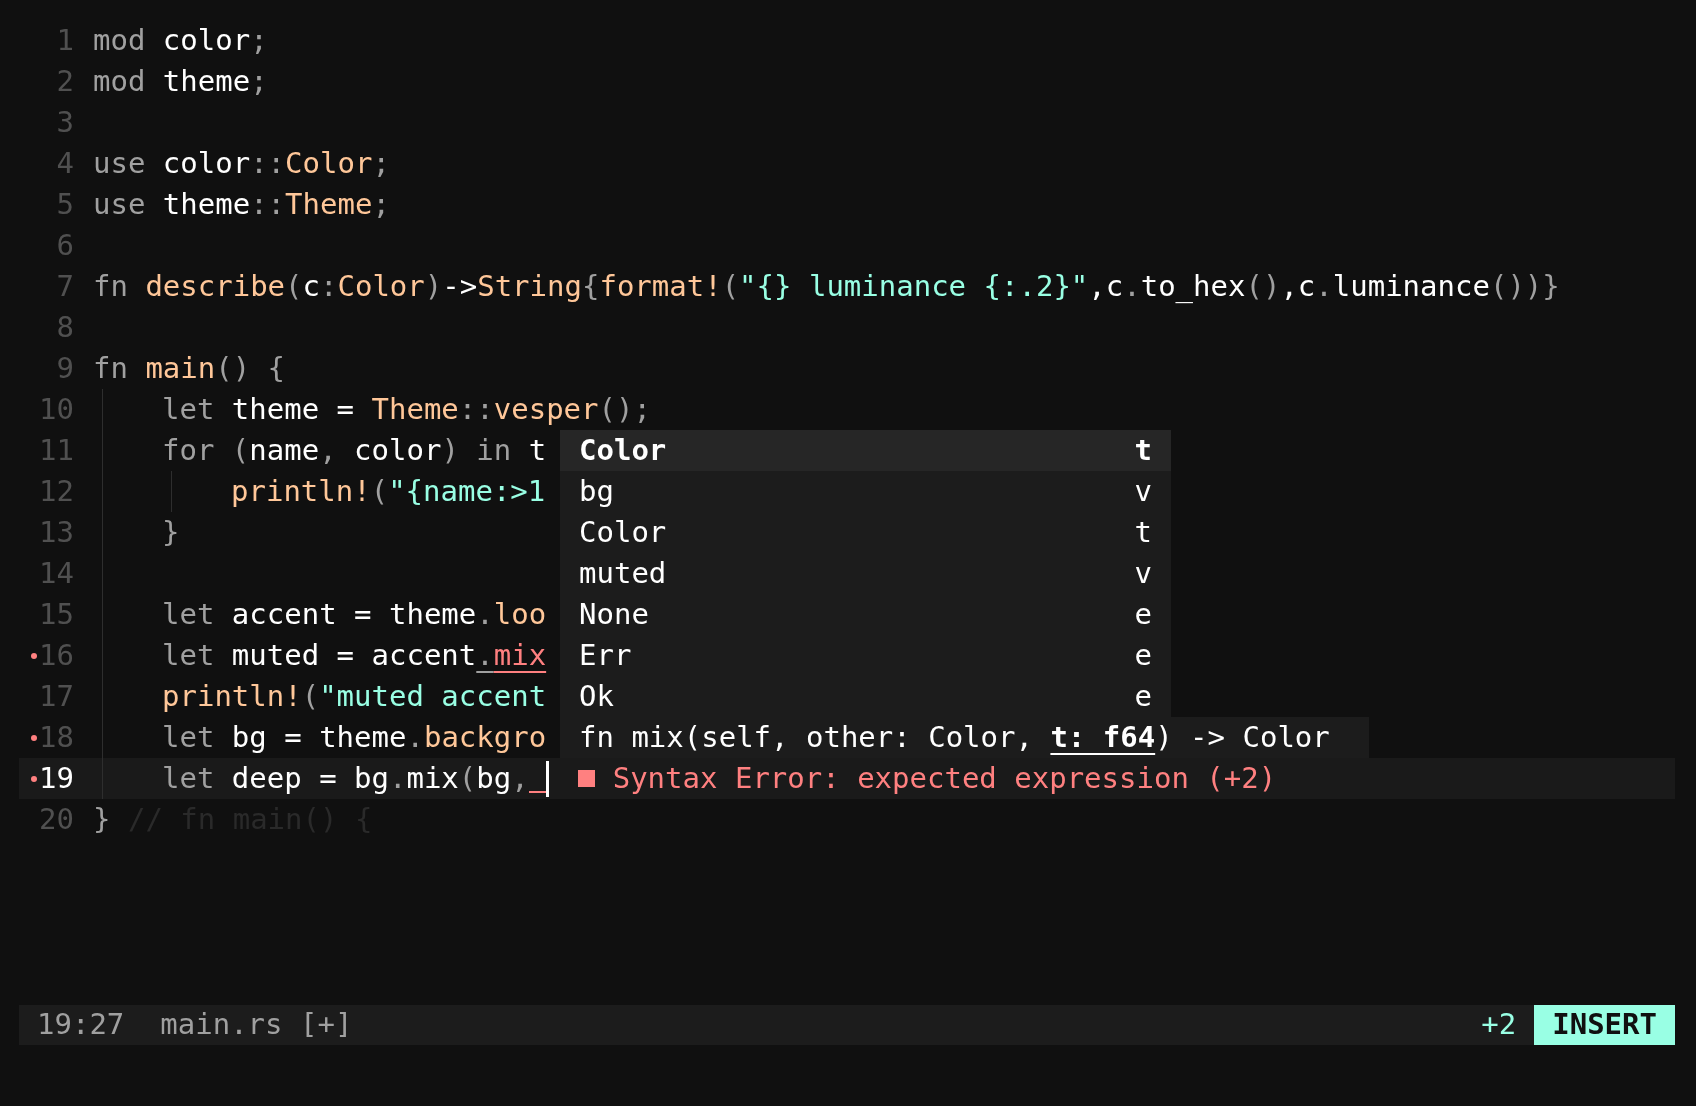 Image resolution: width=1696 pixels, height=1106 pixels. Describe the element at coordinates (241, 163) in the screenshot. I see `code-line: use color::Color;` at that location.